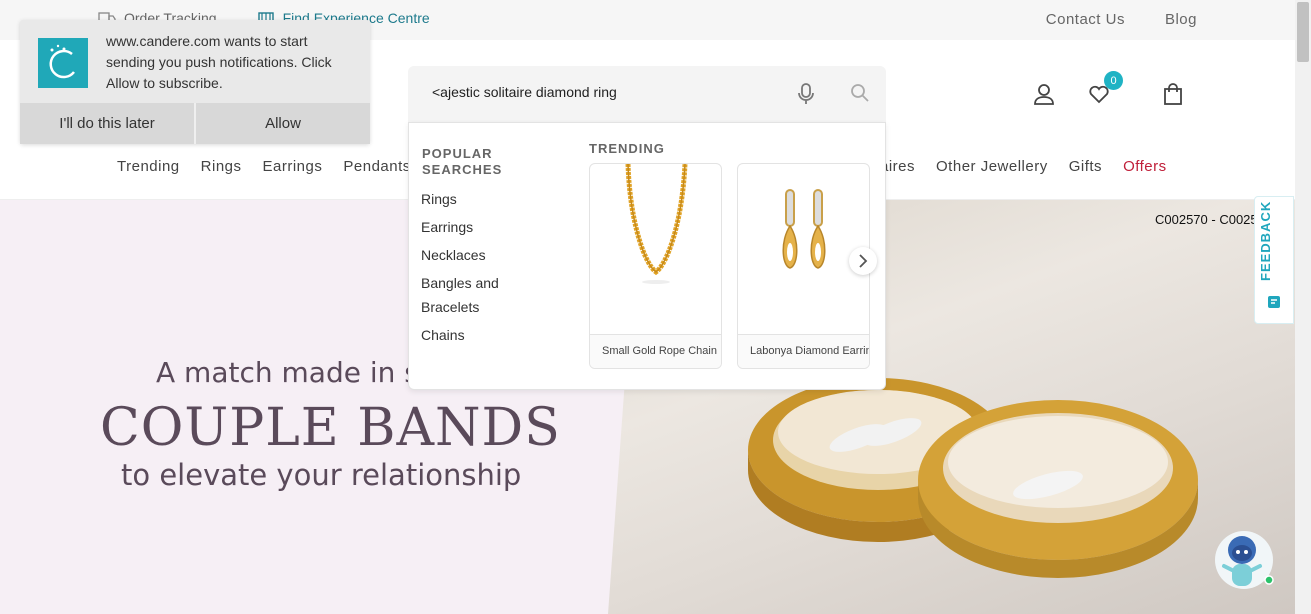 Image resolution: width=1311 pixels, height=614 pixels. I want to click on microphone-icon, so click(806, 94).